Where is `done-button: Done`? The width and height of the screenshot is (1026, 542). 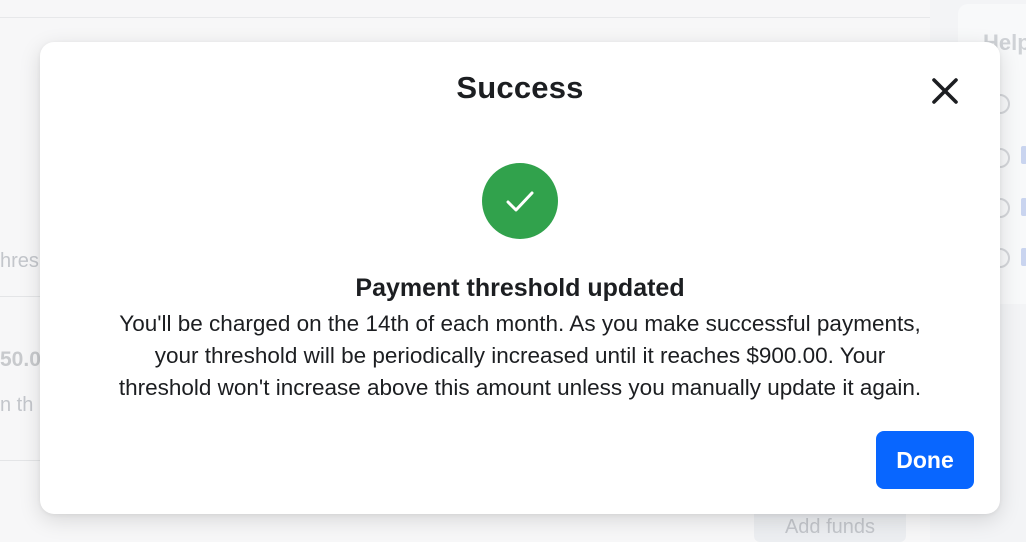 done-button: Done is located at coordinates (925, 460).